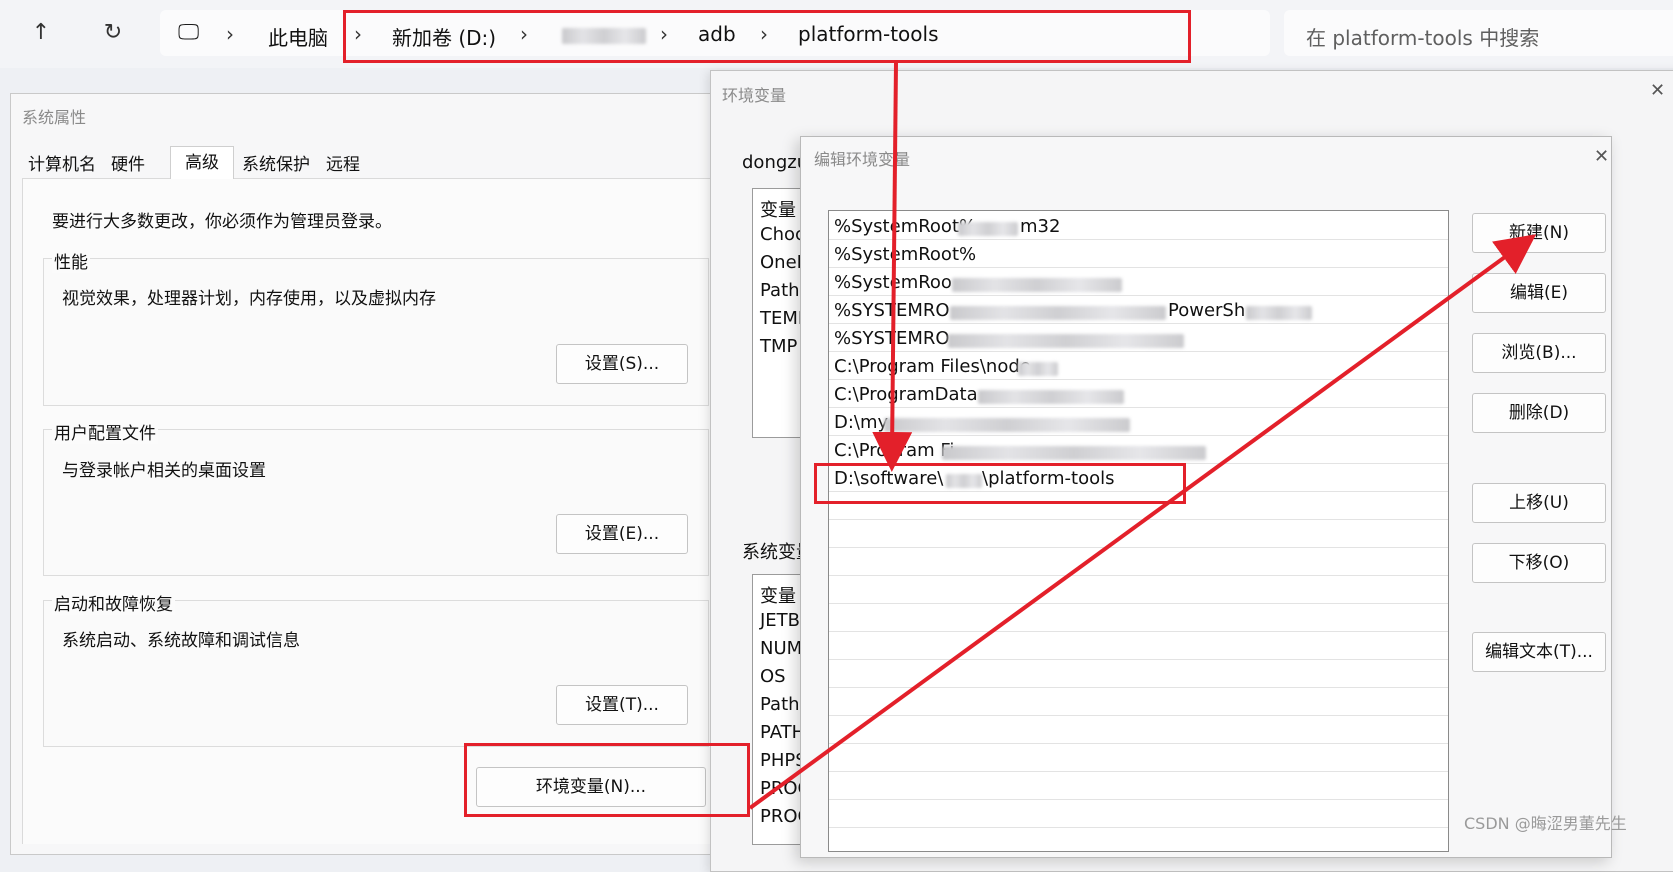  Describe the element at coordinates (892, 267) in the screenshot. I see `arrow-to-path-entry` at that location.